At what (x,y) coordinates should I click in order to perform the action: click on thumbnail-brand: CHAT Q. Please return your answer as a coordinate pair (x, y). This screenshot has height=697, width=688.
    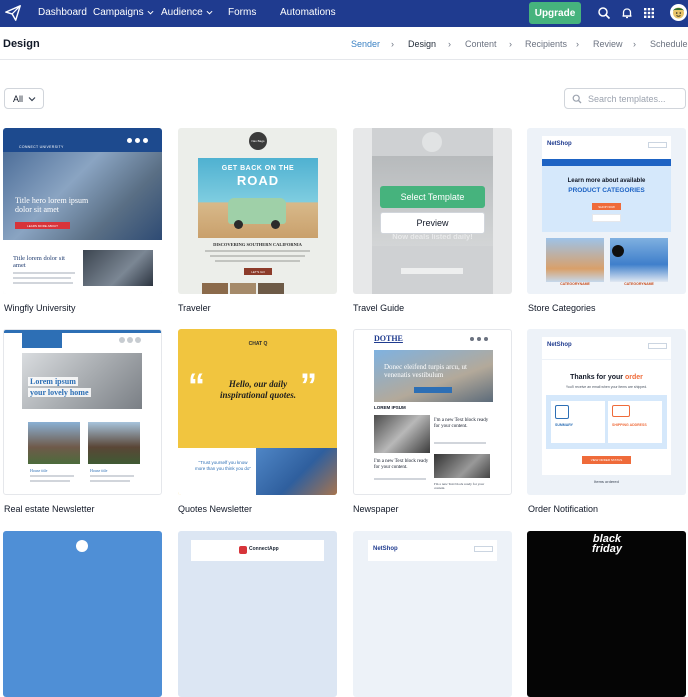
    Looking at the image, I should click on (258, 344).